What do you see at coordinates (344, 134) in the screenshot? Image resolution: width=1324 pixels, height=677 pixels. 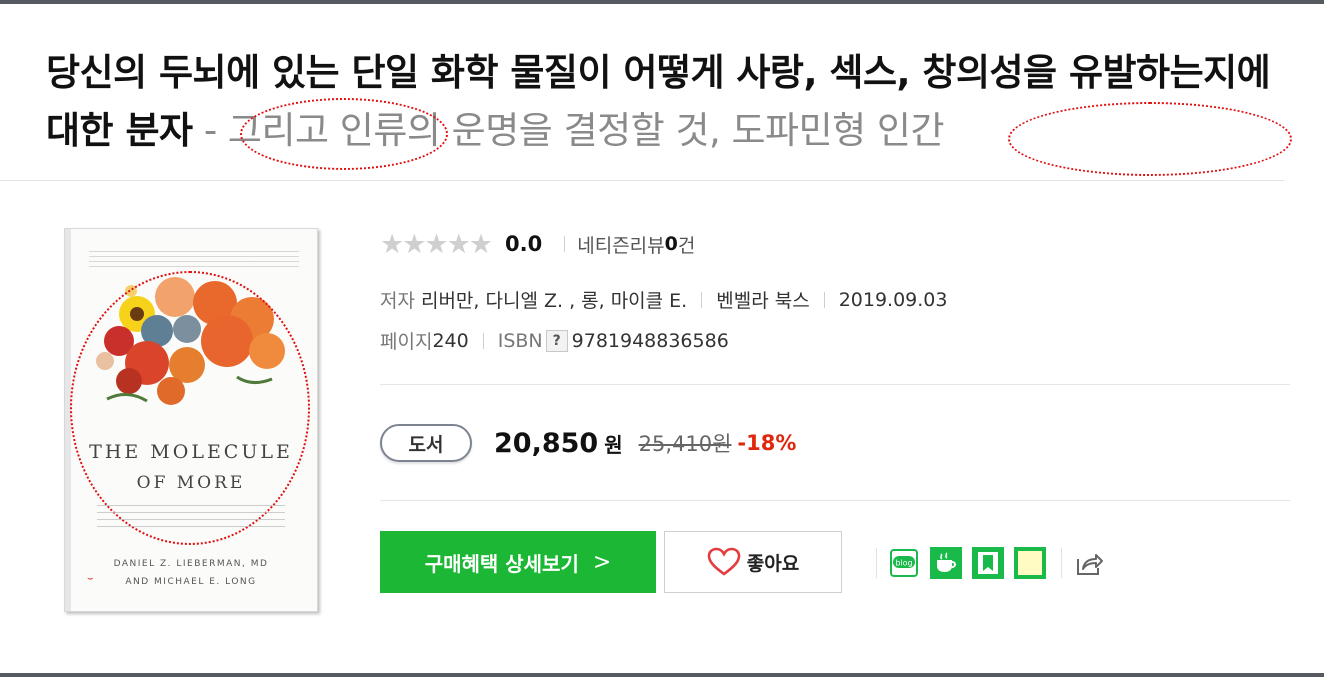 I see `annotation-circle-molecule` at bounding box center [344, 134].